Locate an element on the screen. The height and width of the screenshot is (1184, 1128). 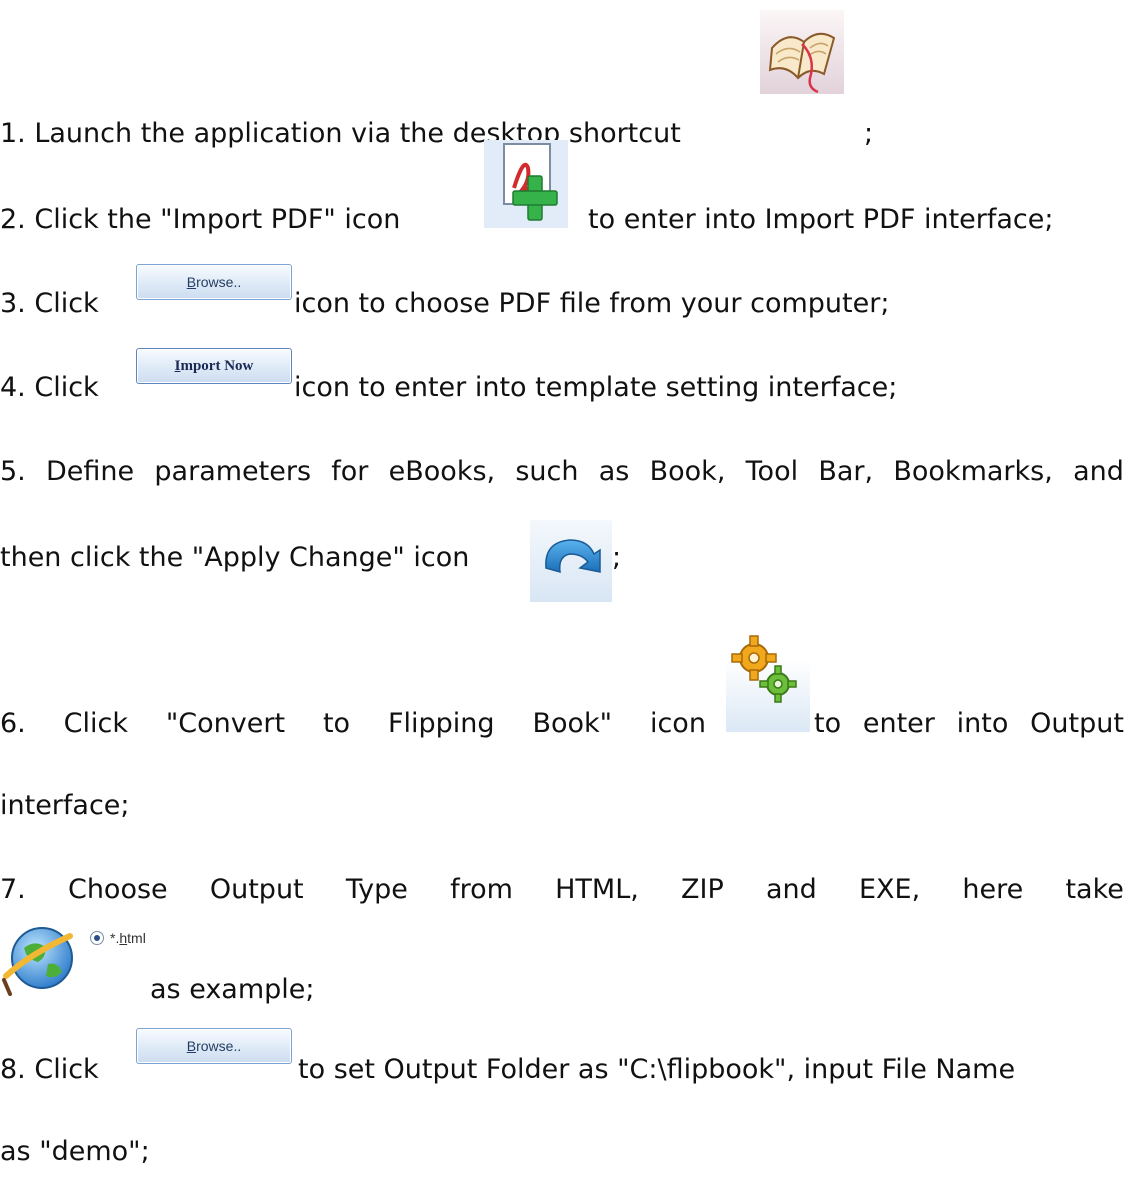
html-radio-mnemonic: h is located at coordinates (123, 938).